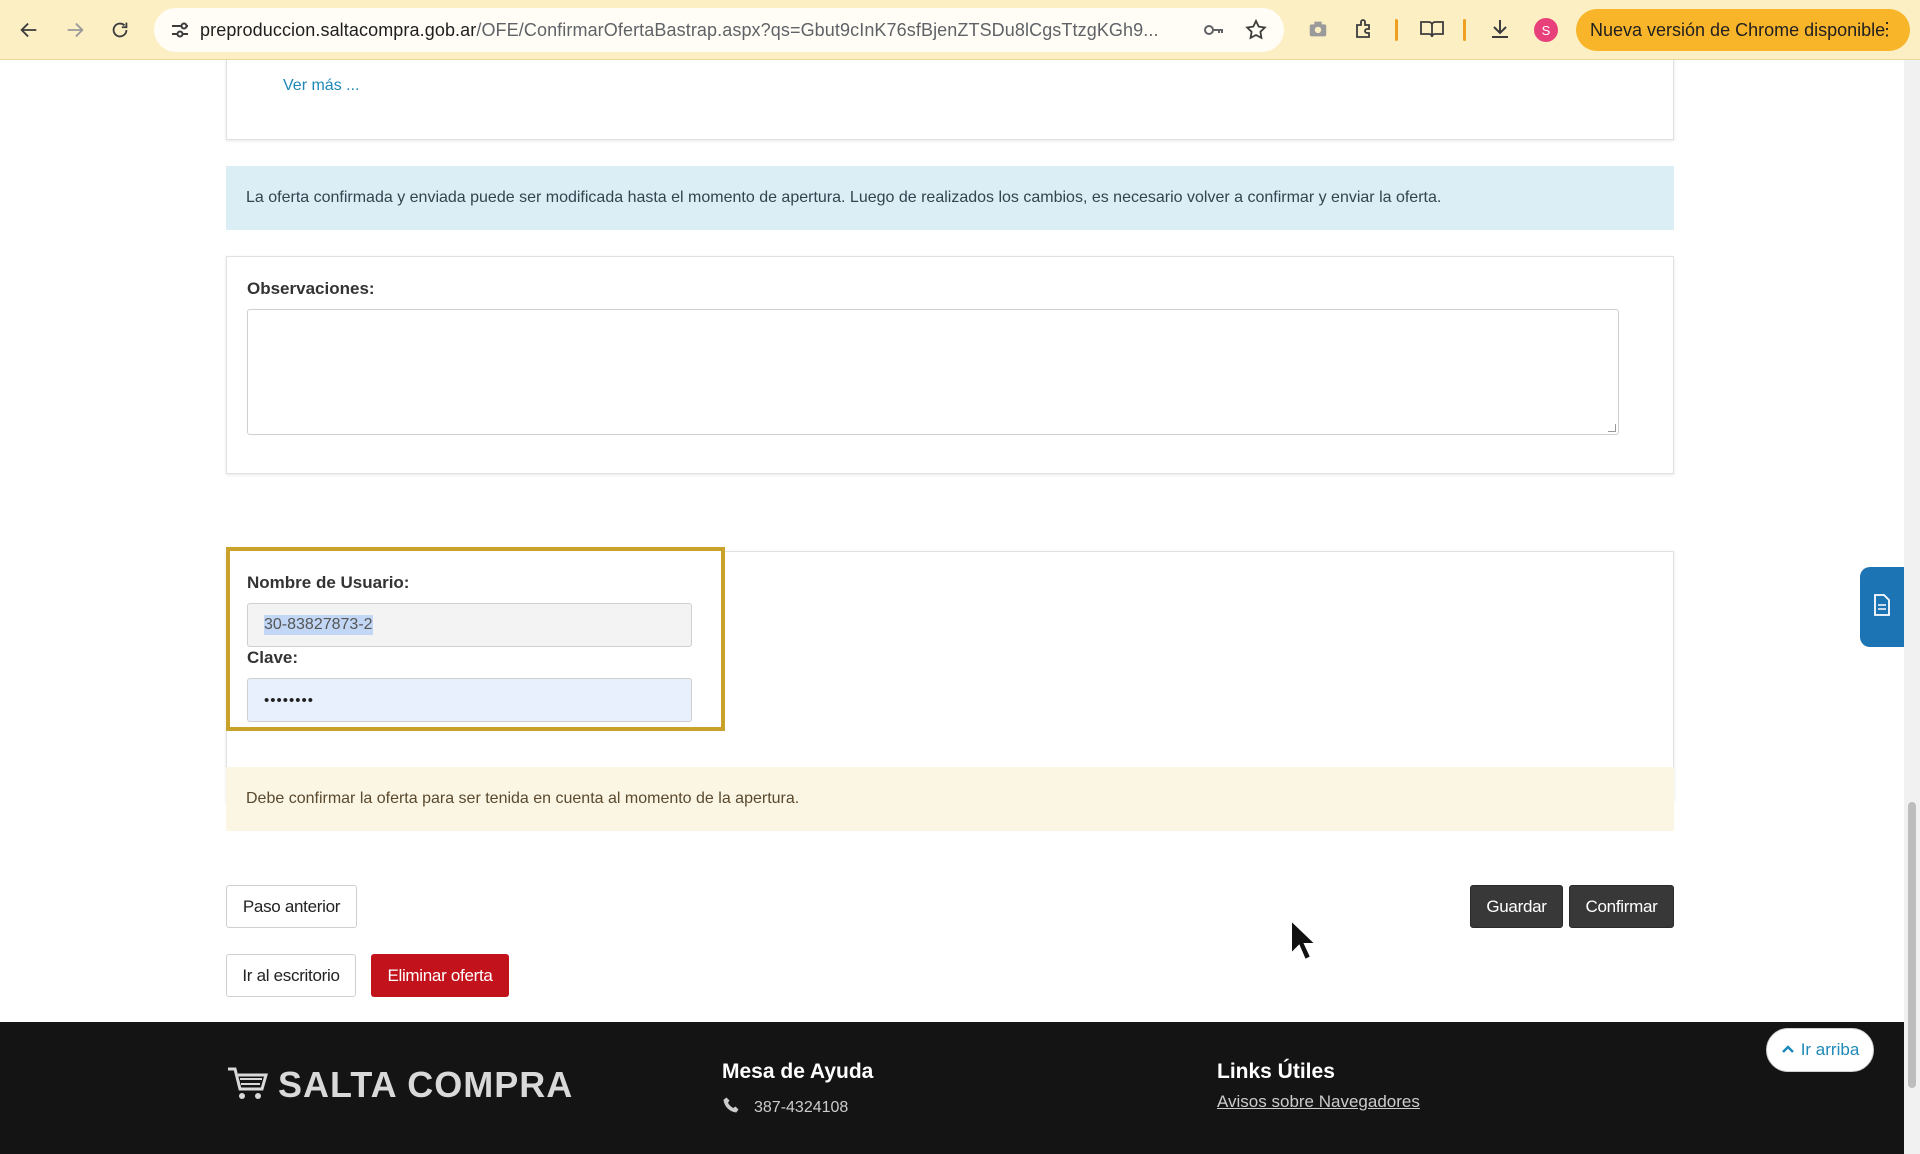  I want to click on chrome-update-button: Nueva versión de Chrome disponible ⋮, so click(1743, 30).